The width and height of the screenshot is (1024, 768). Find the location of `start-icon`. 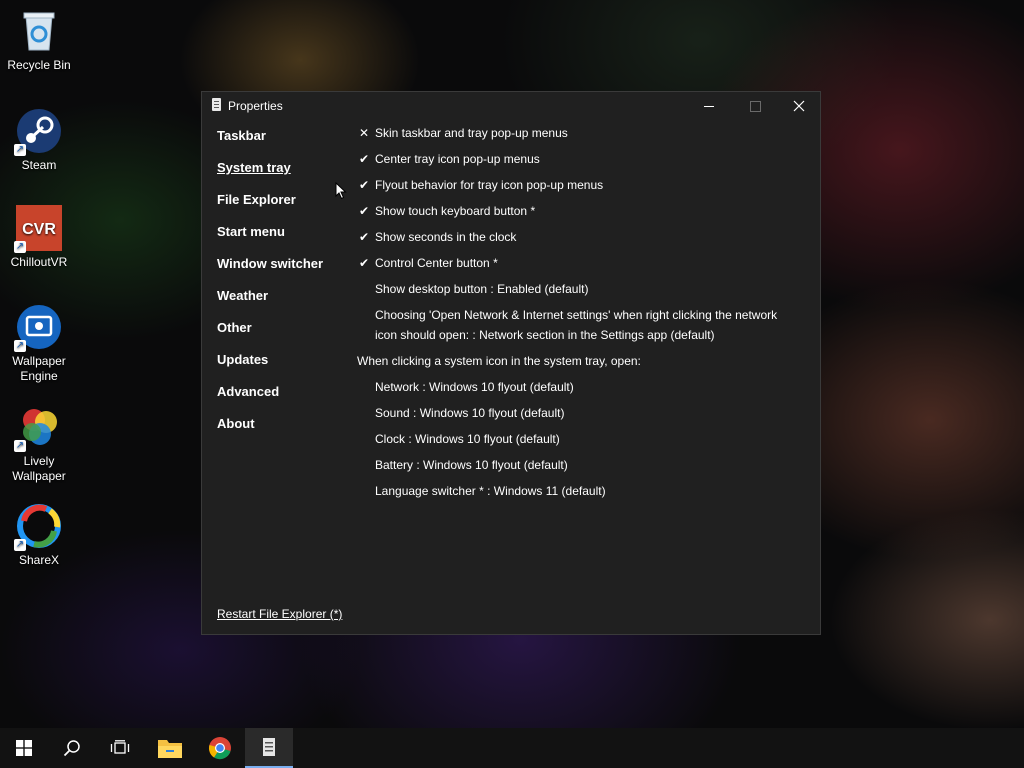

start-icon is located at coordinates (24, 748).